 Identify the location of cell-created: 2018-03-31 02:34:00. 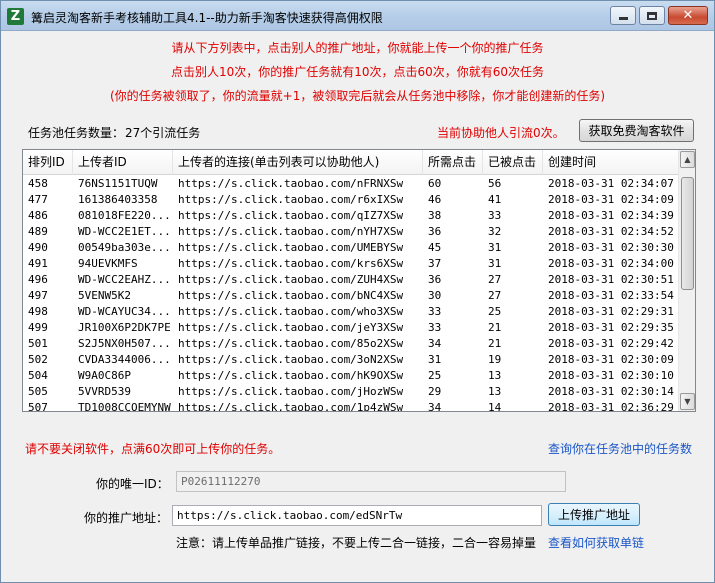
(611, 263).